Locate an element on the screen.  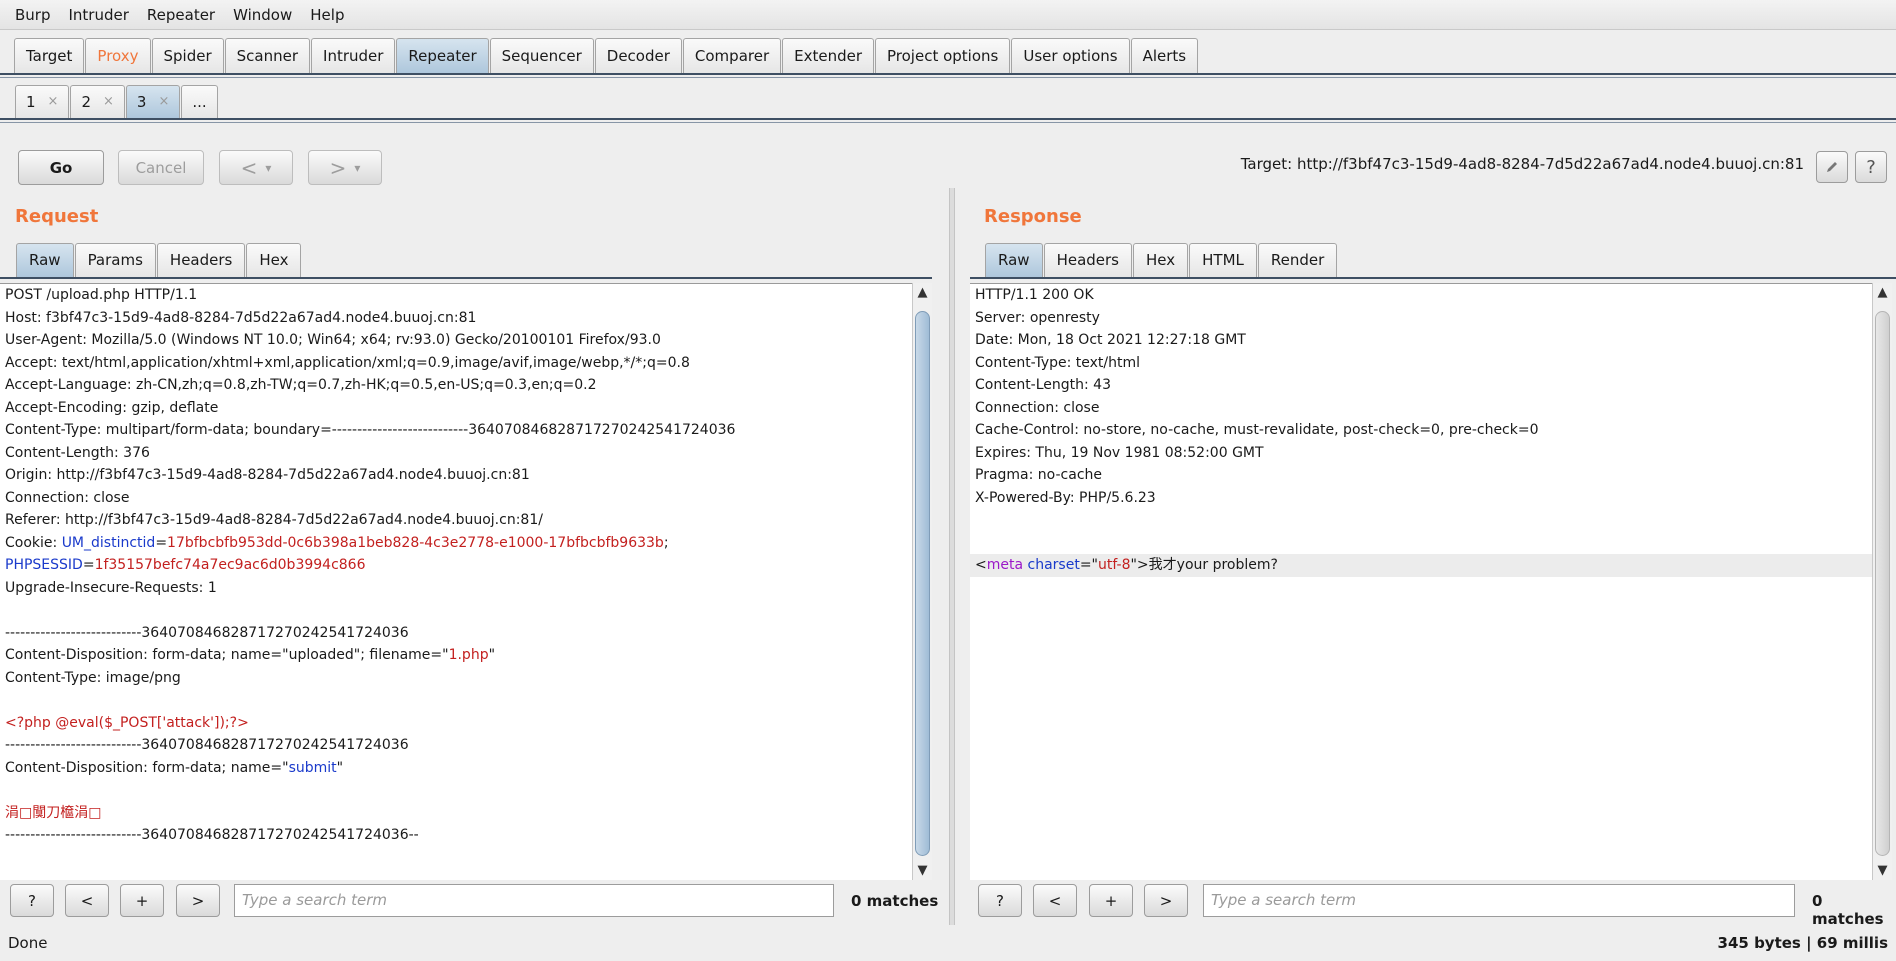
response-line: Server: openresty is located at coordinates (1037, 317).